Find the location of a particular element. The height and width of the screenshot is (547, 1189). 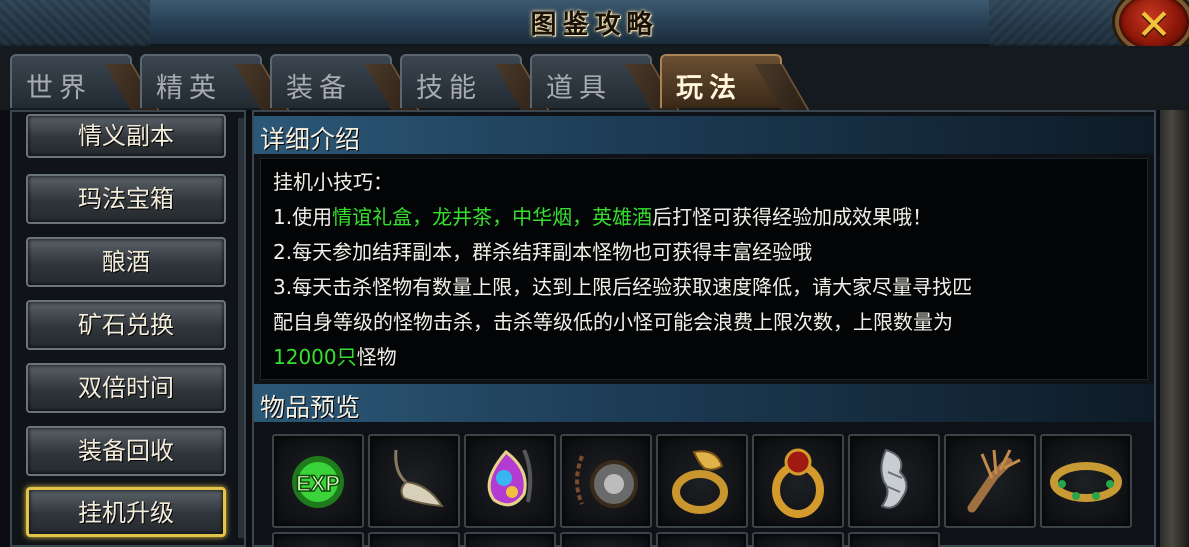

limit-count-highlight: 12000只 is located at coordinates (315, 357).